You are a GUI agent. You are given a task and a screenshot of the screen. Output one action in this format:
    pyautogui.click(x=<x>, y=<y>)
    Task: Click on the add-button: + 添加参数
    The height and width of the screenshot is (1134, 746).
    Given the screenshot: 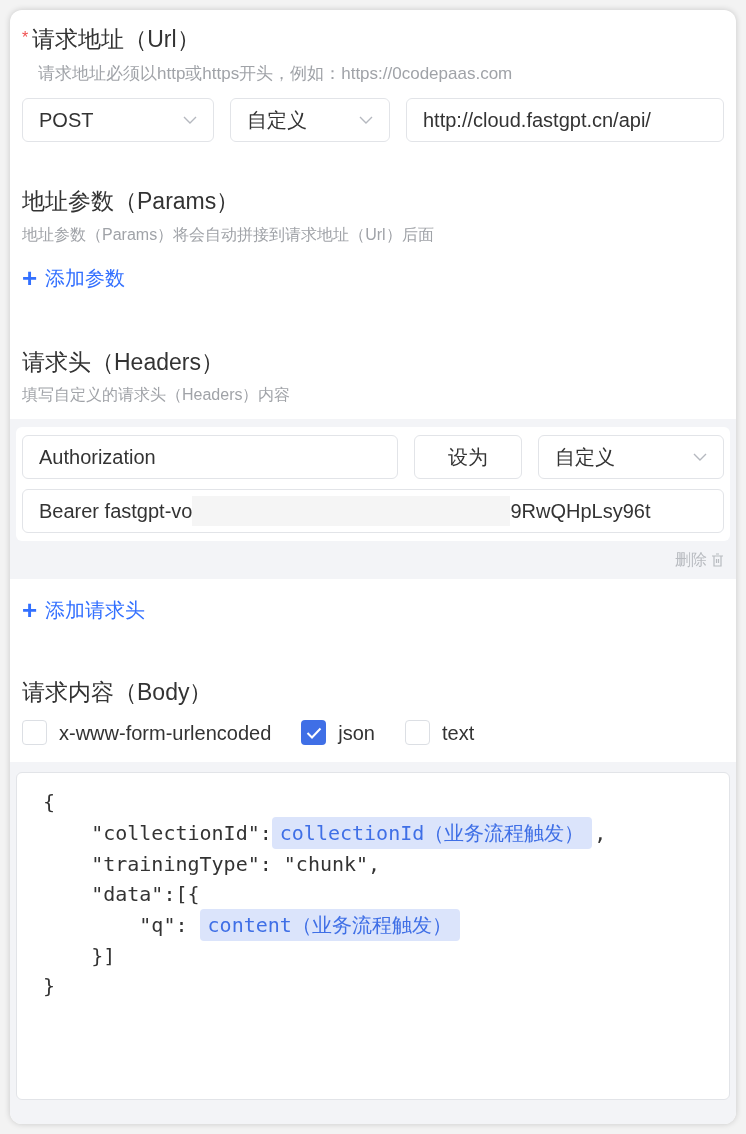 What is the action you would take?
    pyautogui.click(x=373, y=277)
    